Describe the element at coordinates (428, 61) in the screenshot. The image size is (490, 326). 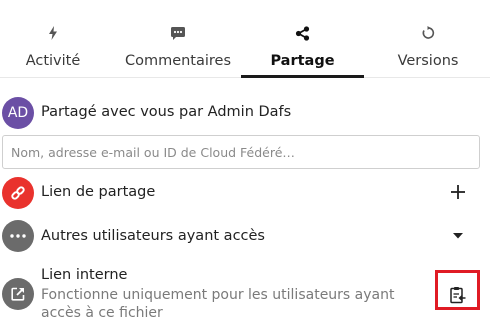
I see `tab-versions-label: Versions` at that location.